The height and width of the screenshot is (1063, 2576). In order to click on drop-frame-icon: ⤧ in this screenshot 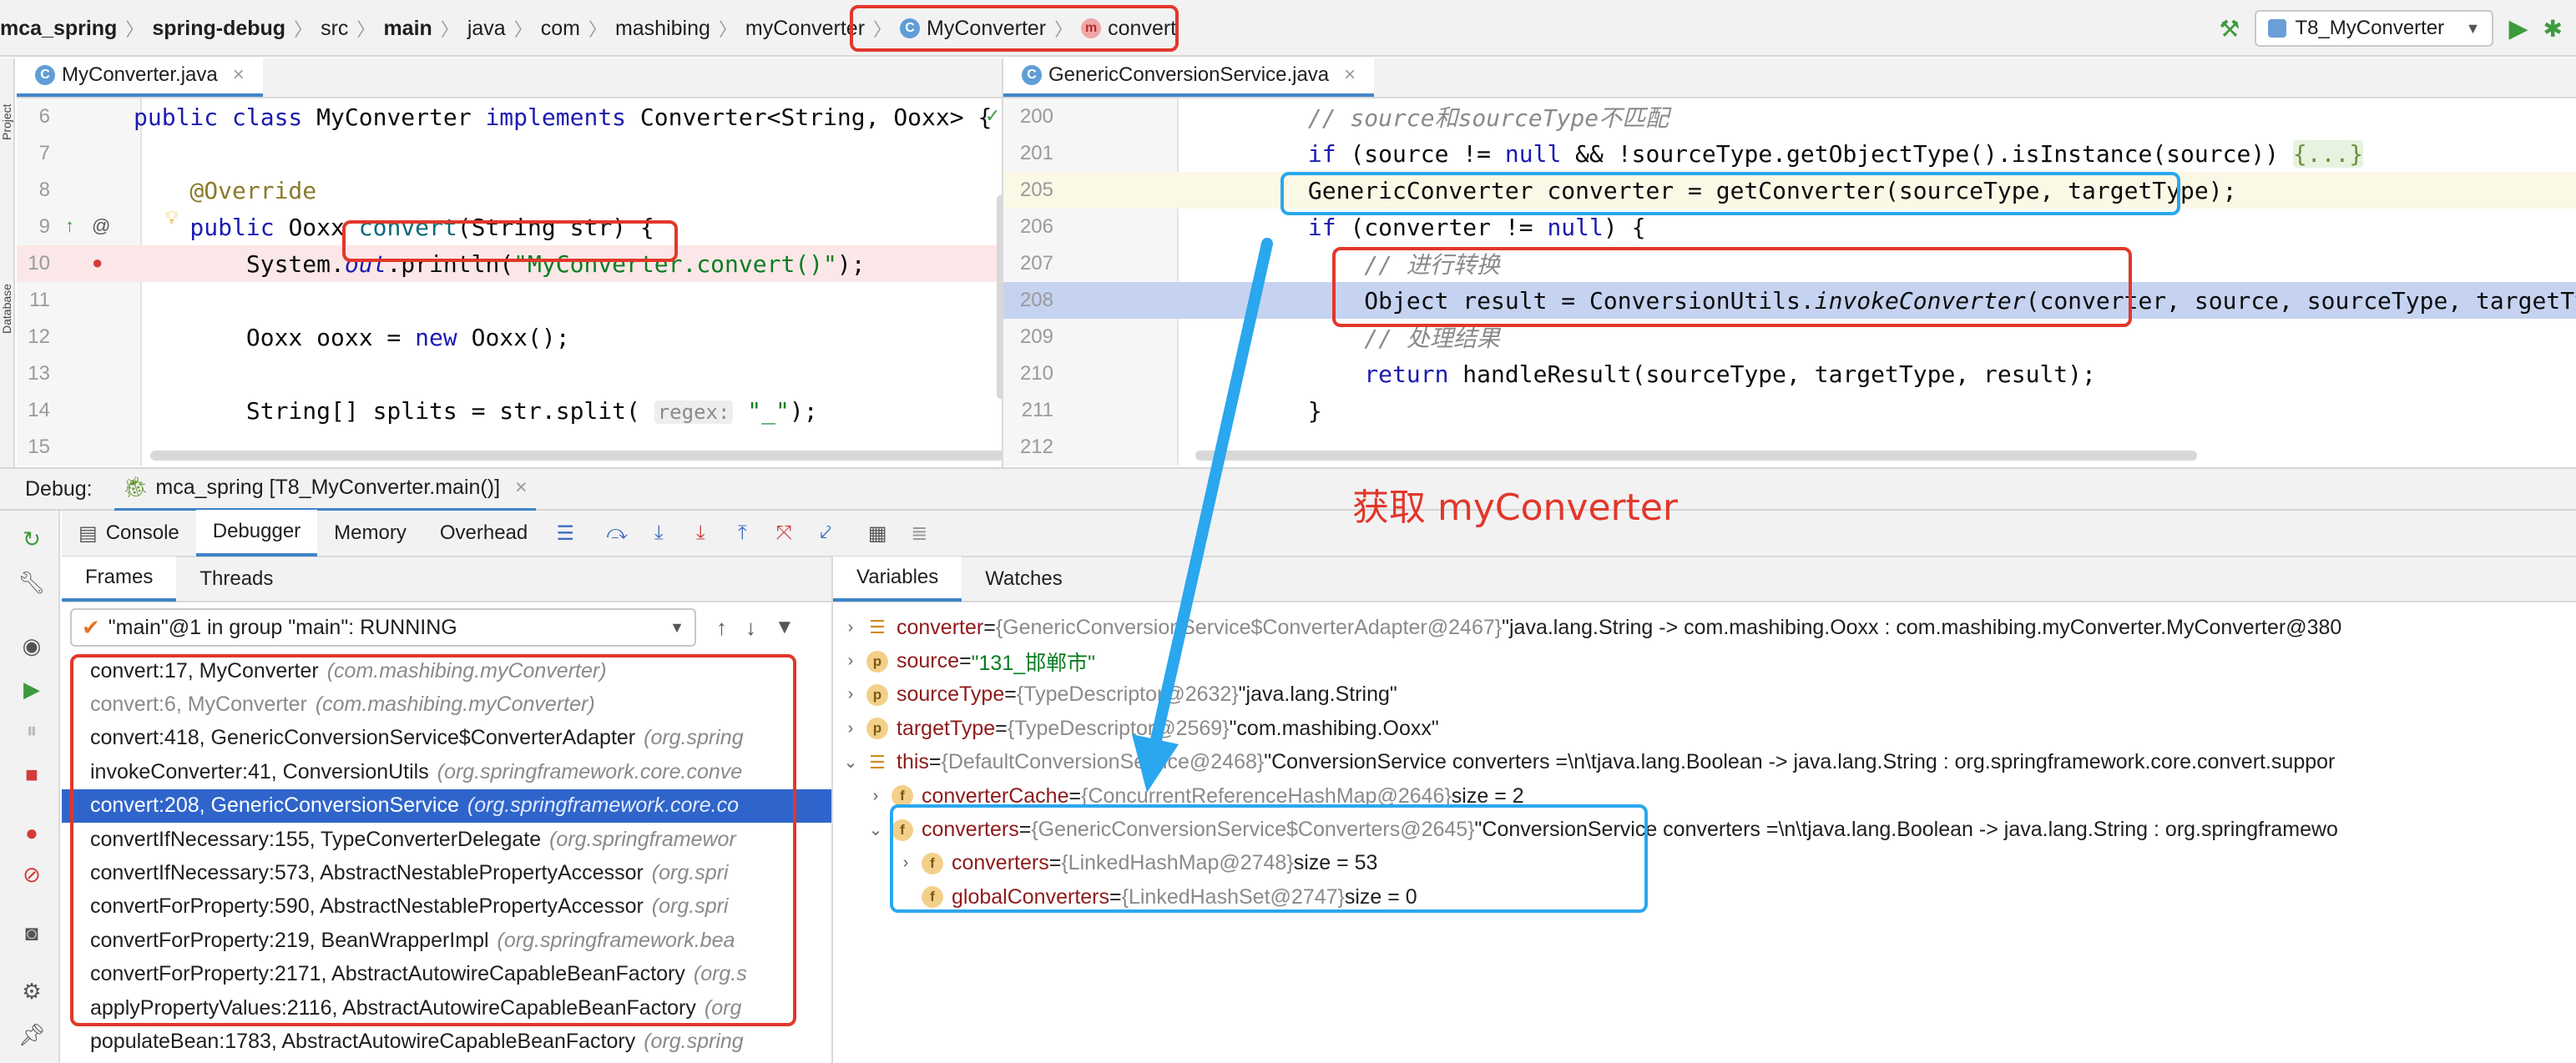, I will do `click(784, 533)`.